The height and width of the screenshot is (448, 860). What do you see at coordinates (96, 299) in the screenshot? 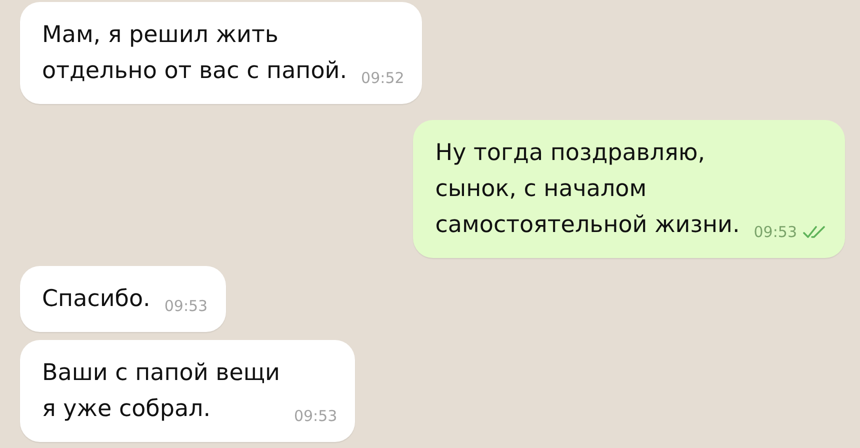
I see `message-text: Спасибо.` at bounding box center [96, 299].